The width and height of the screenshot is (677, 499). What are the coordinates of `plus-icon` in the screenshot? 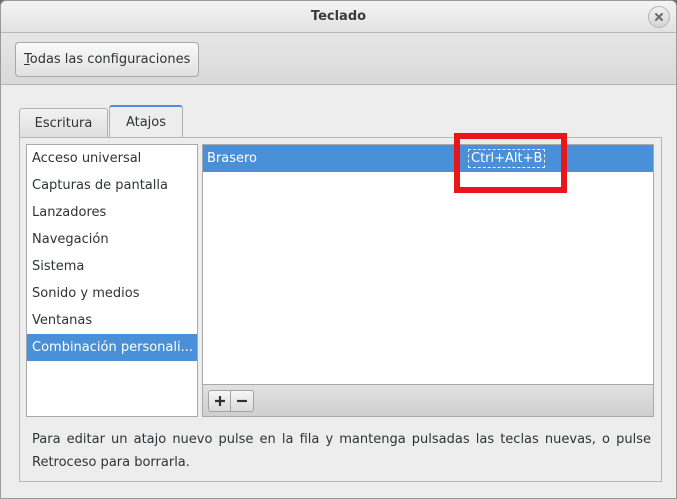 It's located at (219, 401).